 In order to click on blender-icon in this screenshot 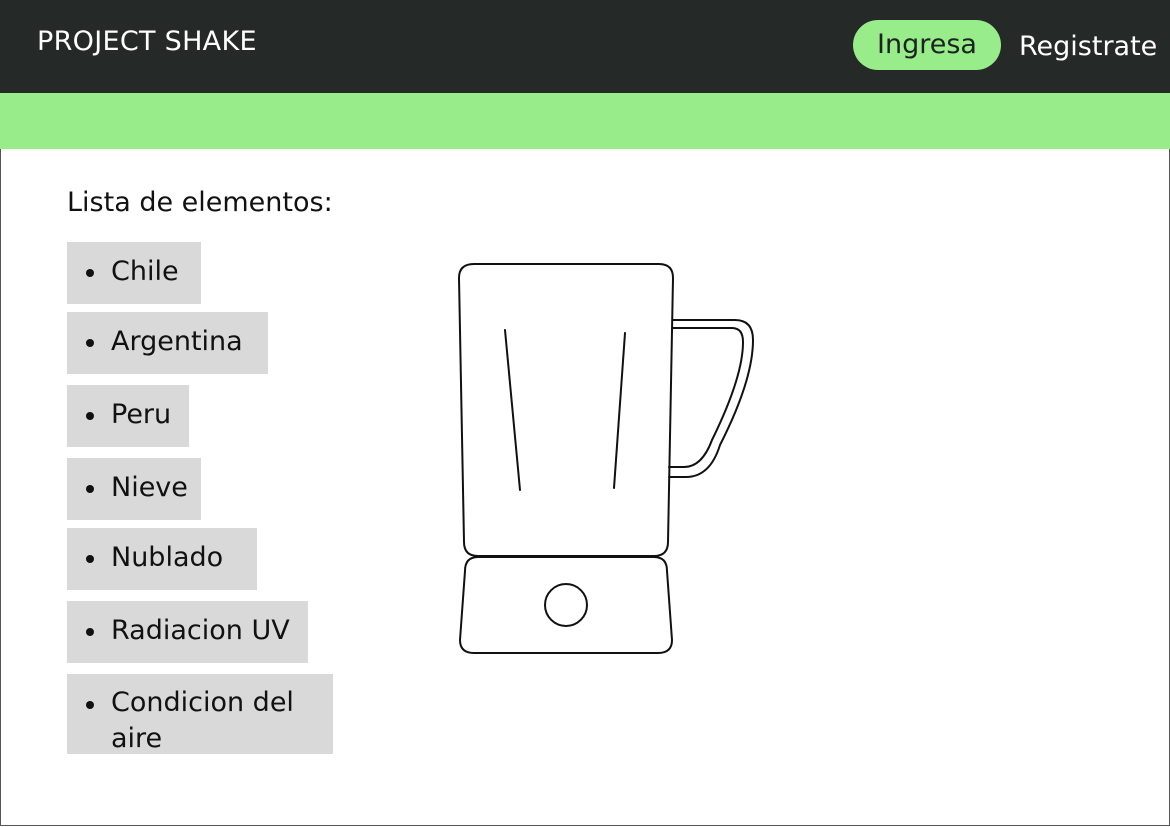, I will do `click(606, 458)`.